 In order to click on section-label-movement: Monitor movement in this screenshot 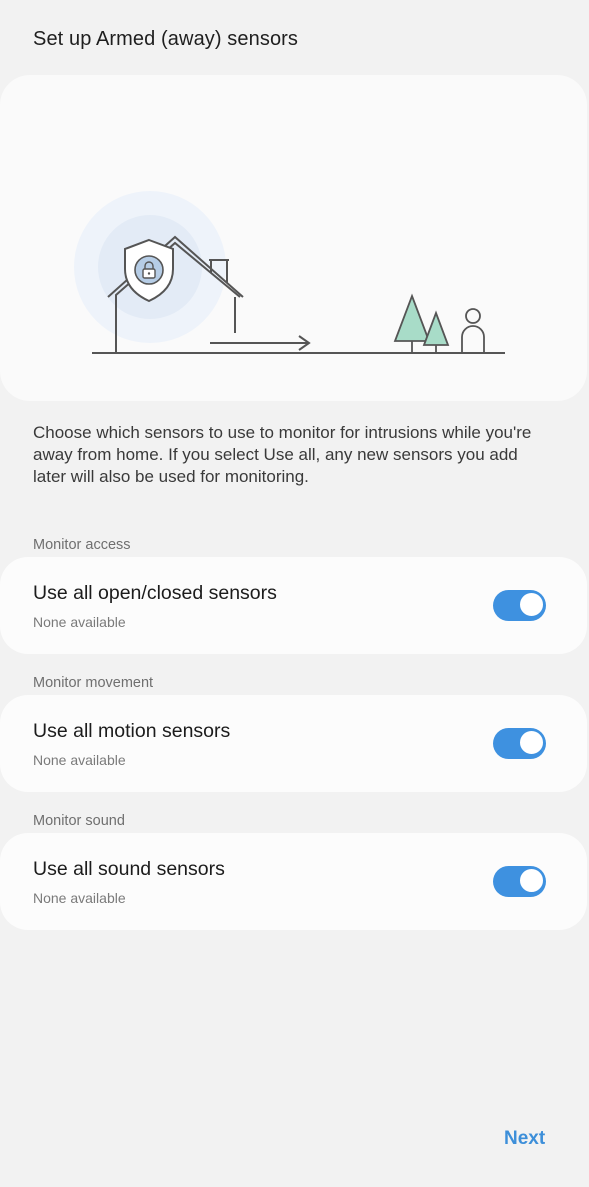, I will do `click(93, 683)`.